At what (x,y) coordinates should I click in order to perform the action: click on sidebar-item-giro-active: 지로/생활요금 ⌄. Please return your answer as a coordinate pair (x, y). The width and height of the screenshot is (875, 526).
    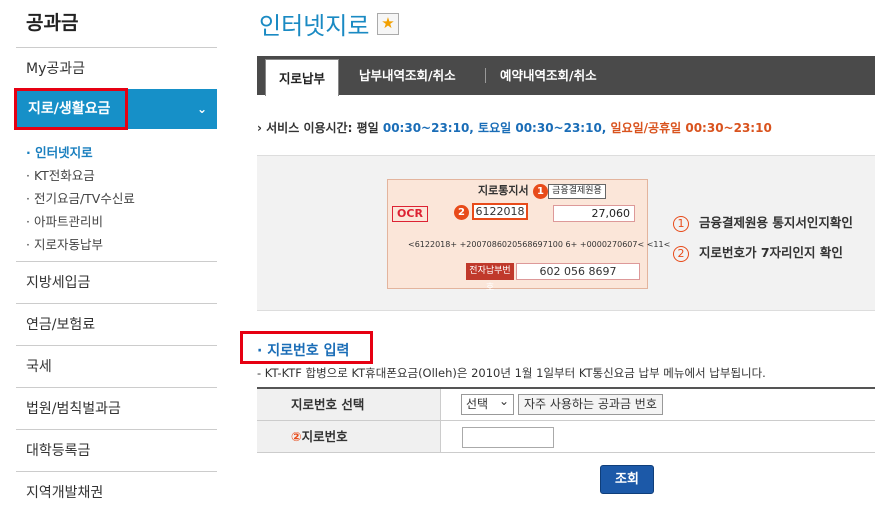
    Looking at the image, I should click on (116, 109).